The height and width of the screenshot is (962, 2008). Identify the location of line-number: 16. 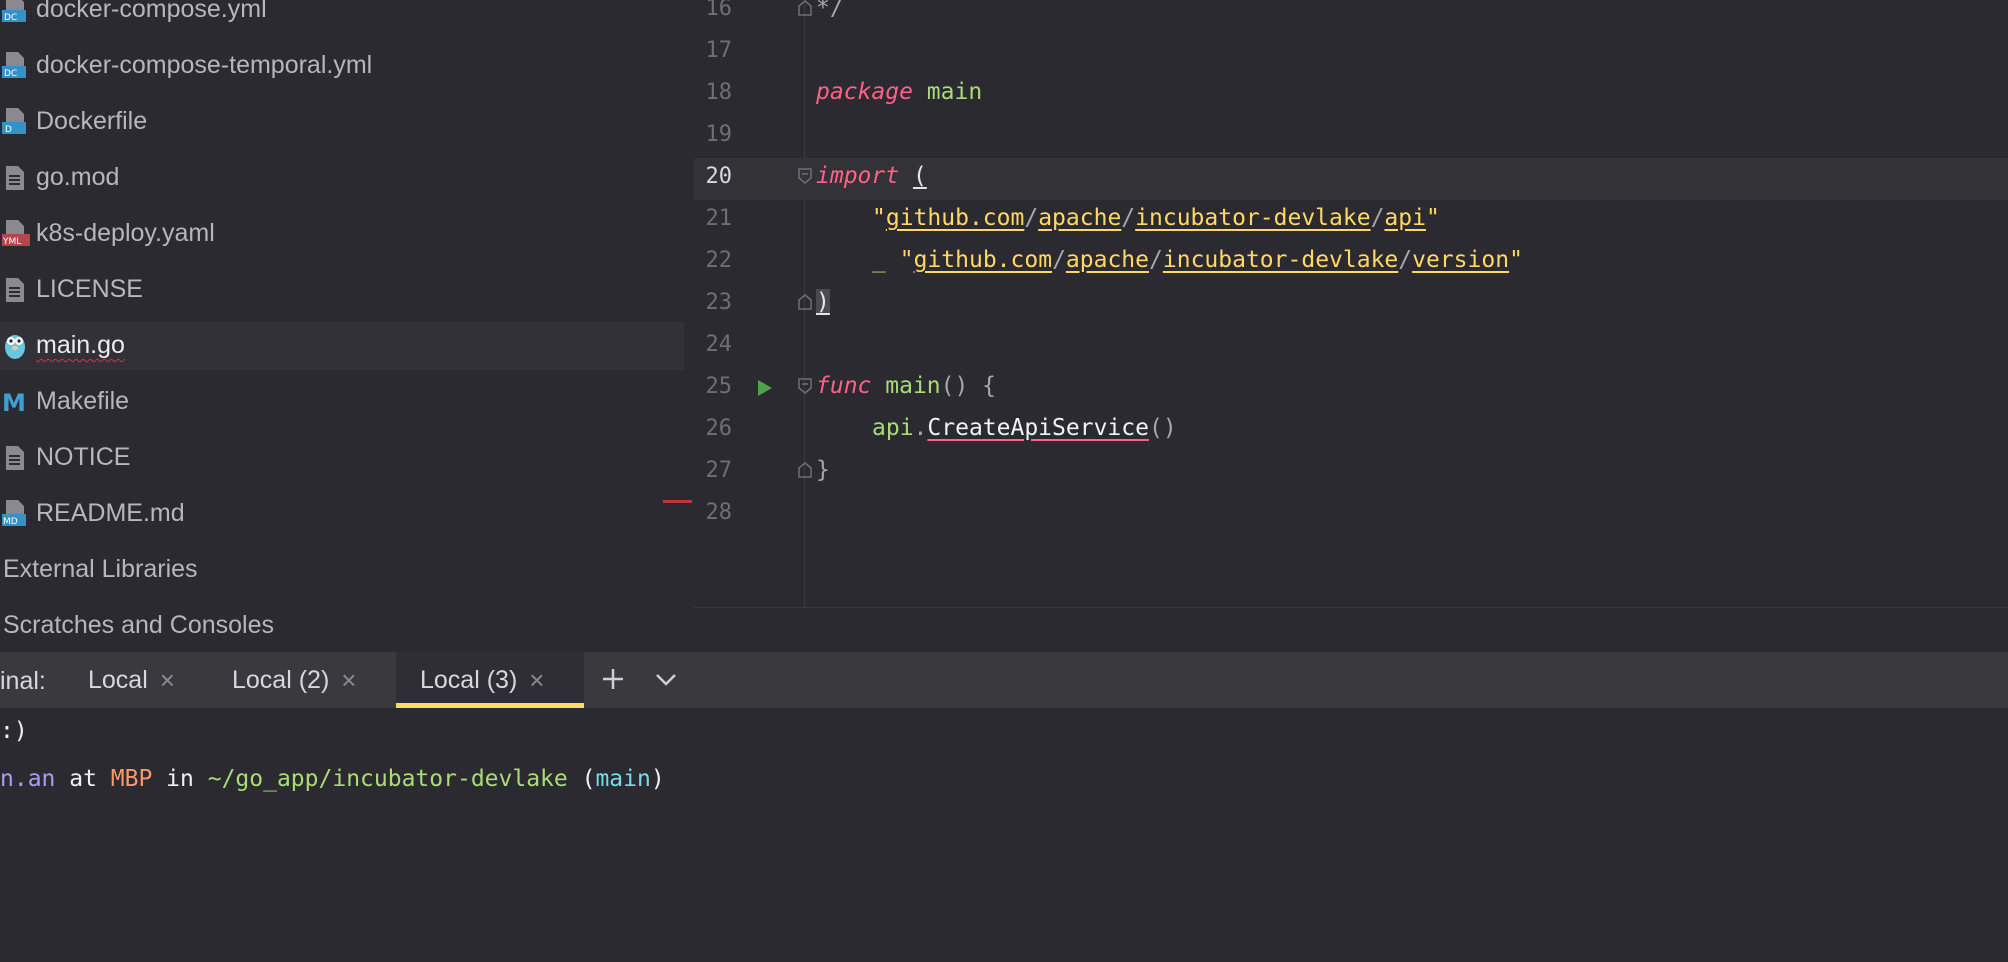
(719, 10).